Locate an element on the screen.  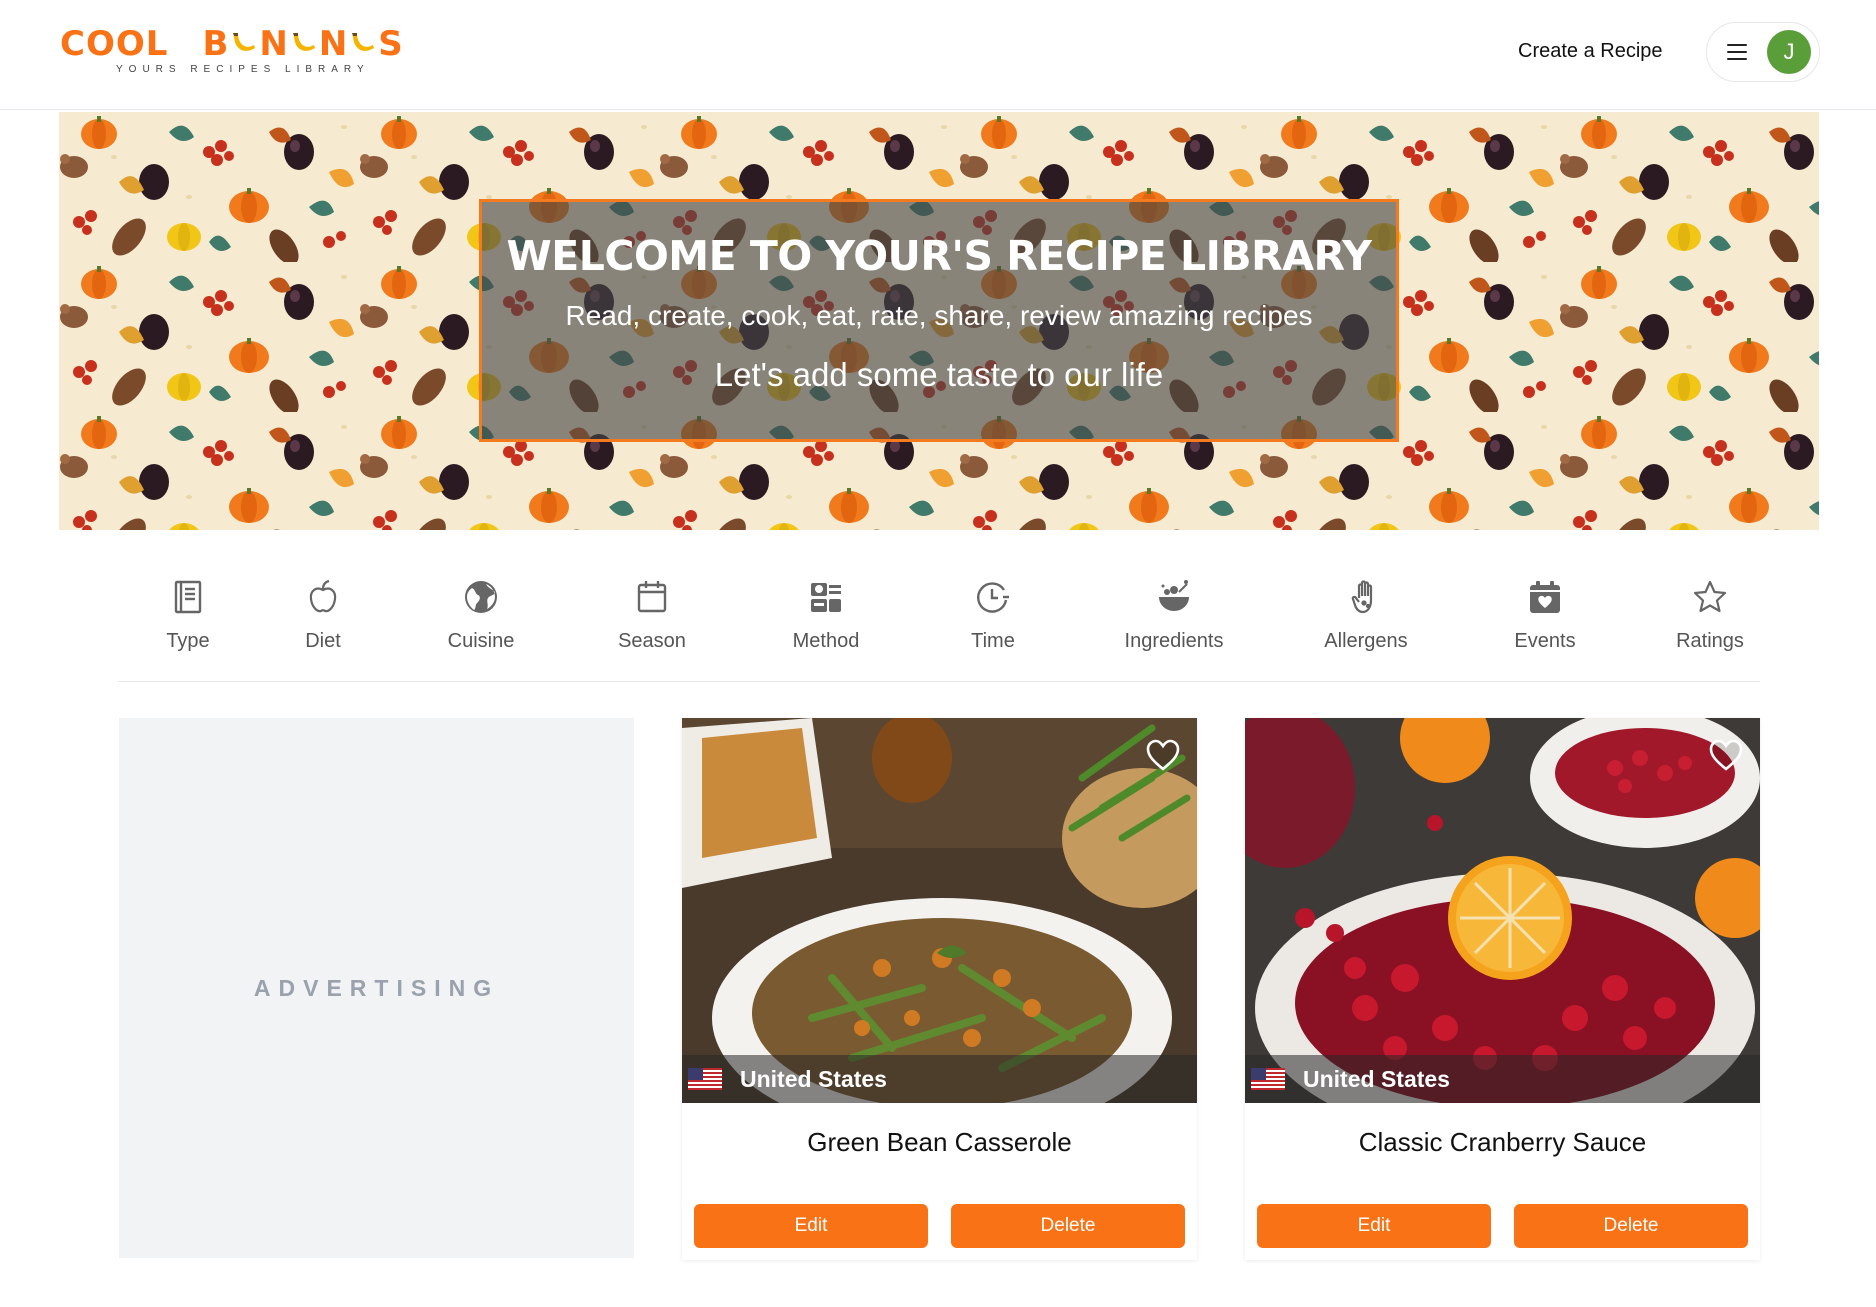
globe-icon is located at coordinates (481, 597).